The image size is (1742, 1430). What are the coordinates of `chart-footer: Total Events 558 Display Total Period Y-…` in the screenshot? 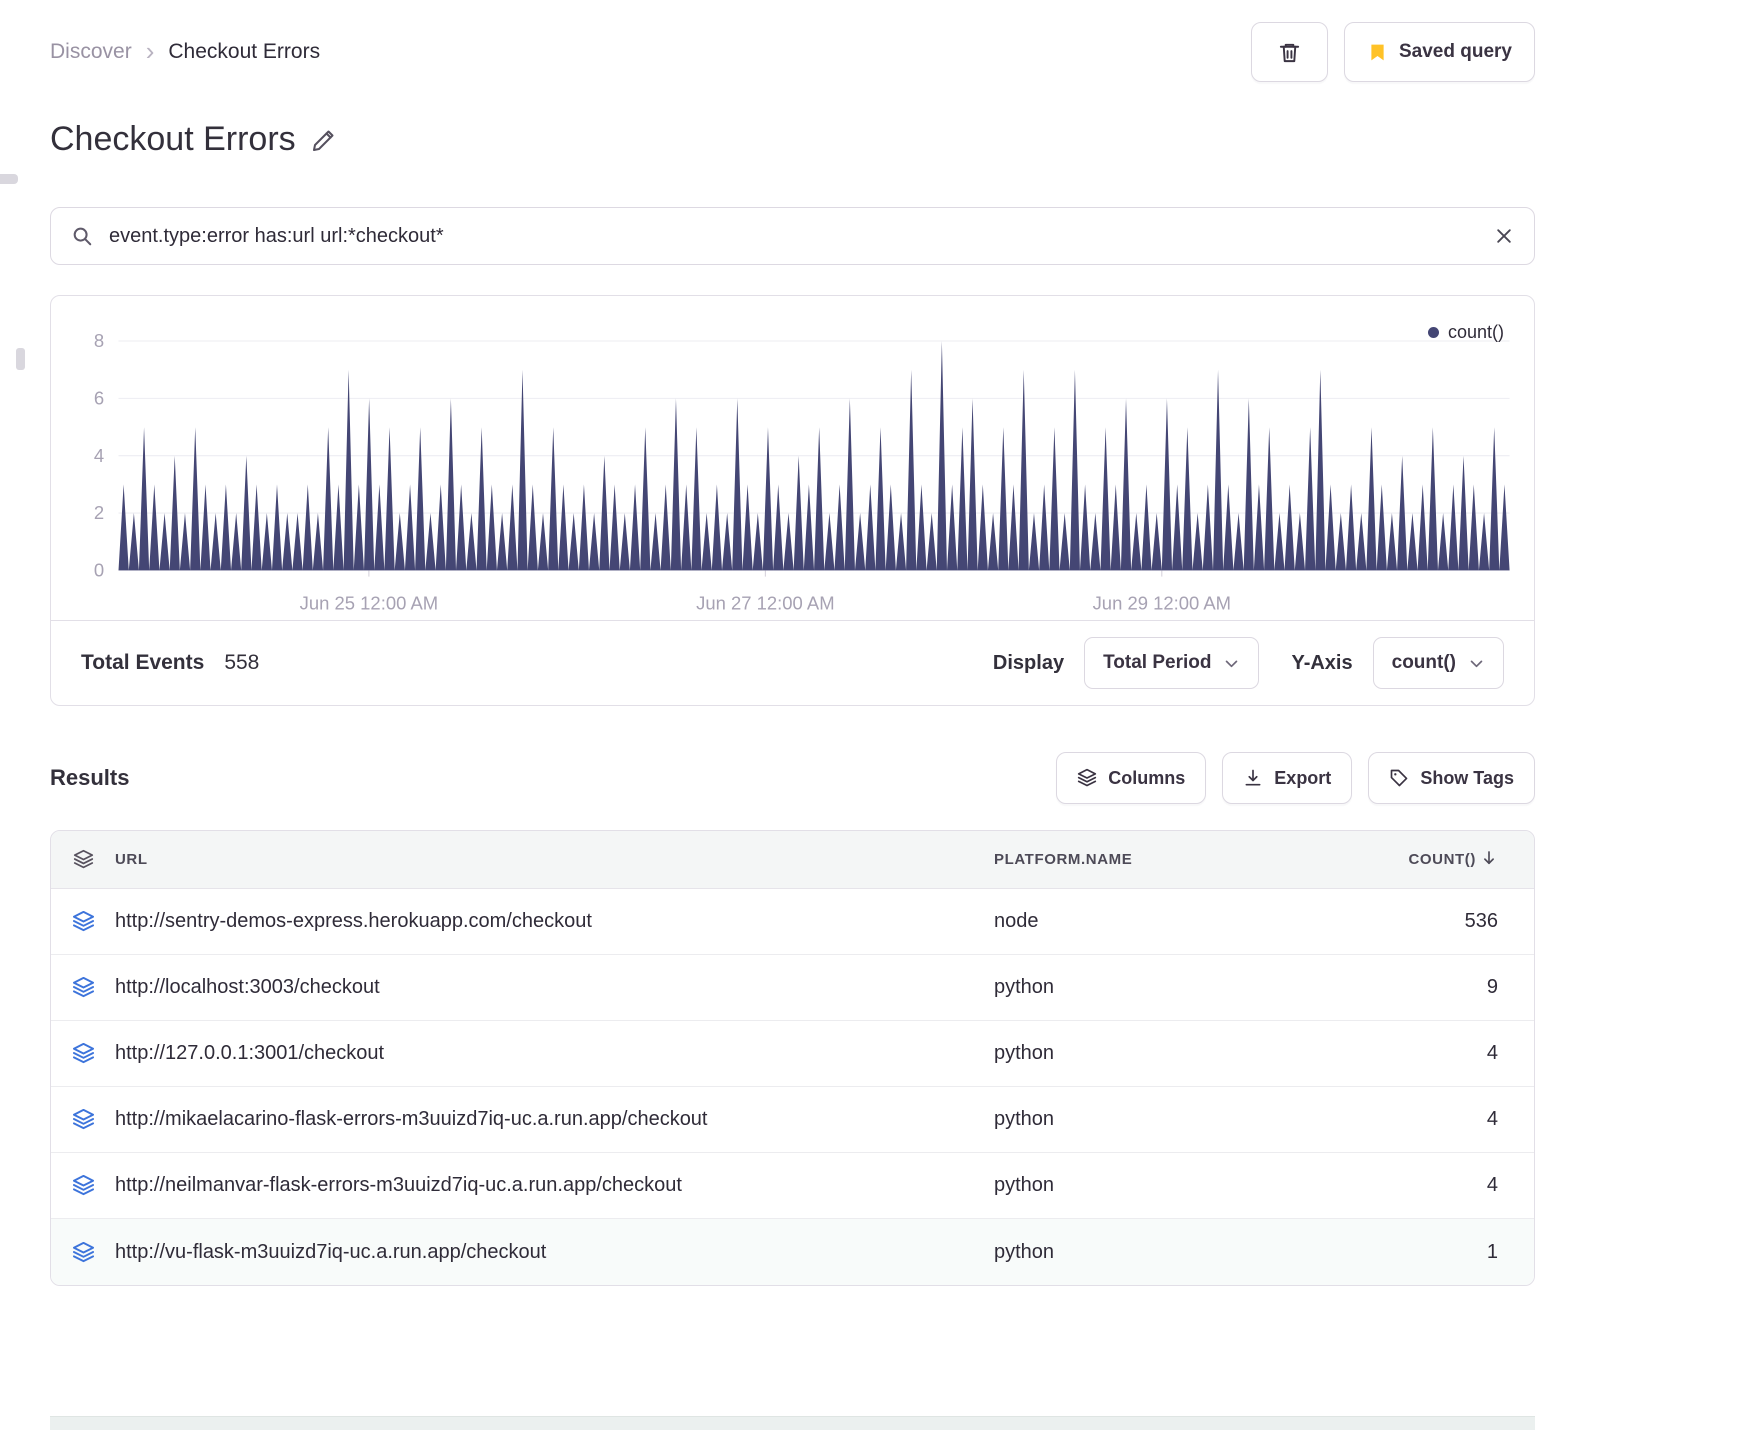 It's located at (792, 662).